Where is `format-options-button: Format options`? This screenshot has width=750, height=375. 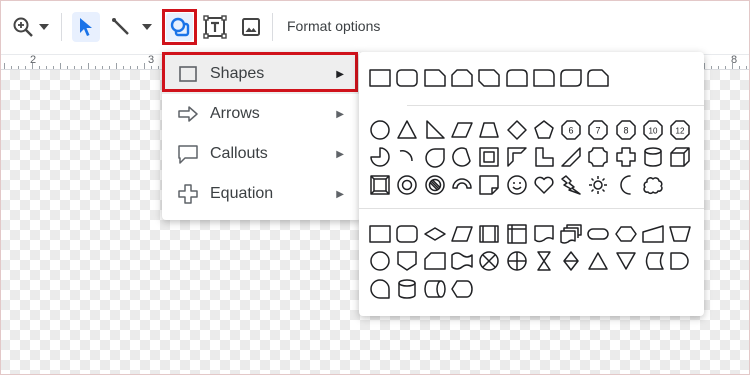 format-options-button: Format options is located at coordinates (333, 26).